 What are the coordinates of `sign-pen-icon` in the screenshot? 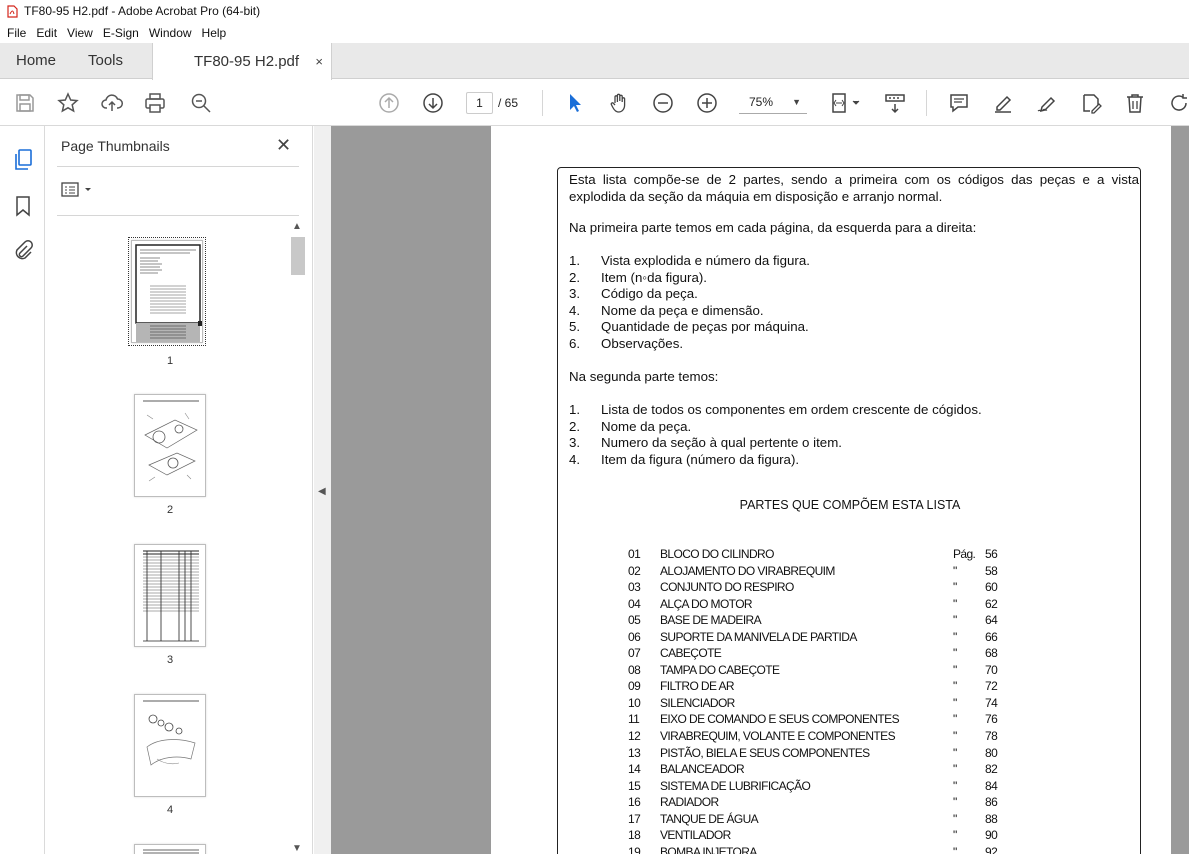 It's located at (1047, 103).